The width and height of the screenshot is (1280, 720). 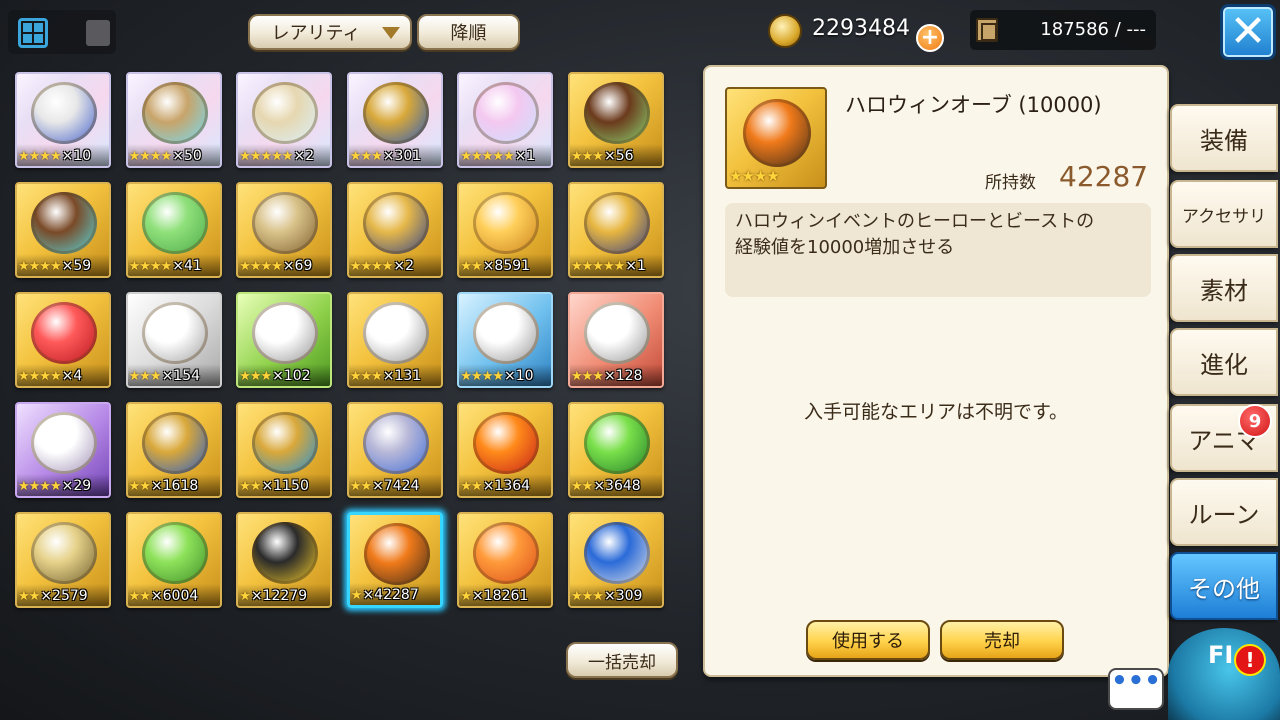 I want to click on item-count: ×1618, so click(x=174, y=486).